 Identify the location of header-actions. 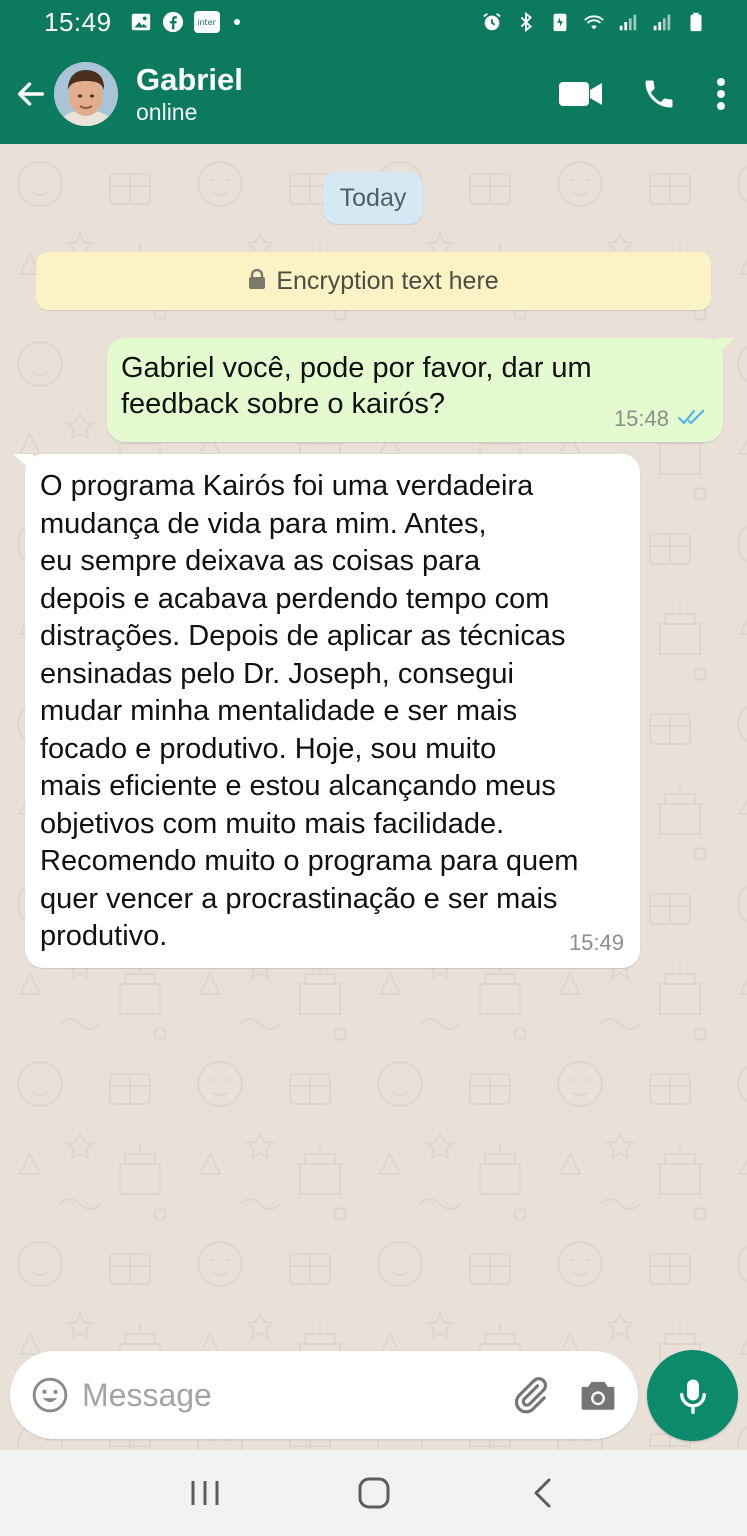
(643, 94).